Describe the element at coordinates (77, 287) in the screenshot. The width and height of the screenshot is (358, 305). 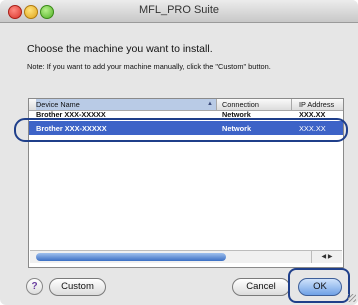
I see `custom-button: Custom` at that location.